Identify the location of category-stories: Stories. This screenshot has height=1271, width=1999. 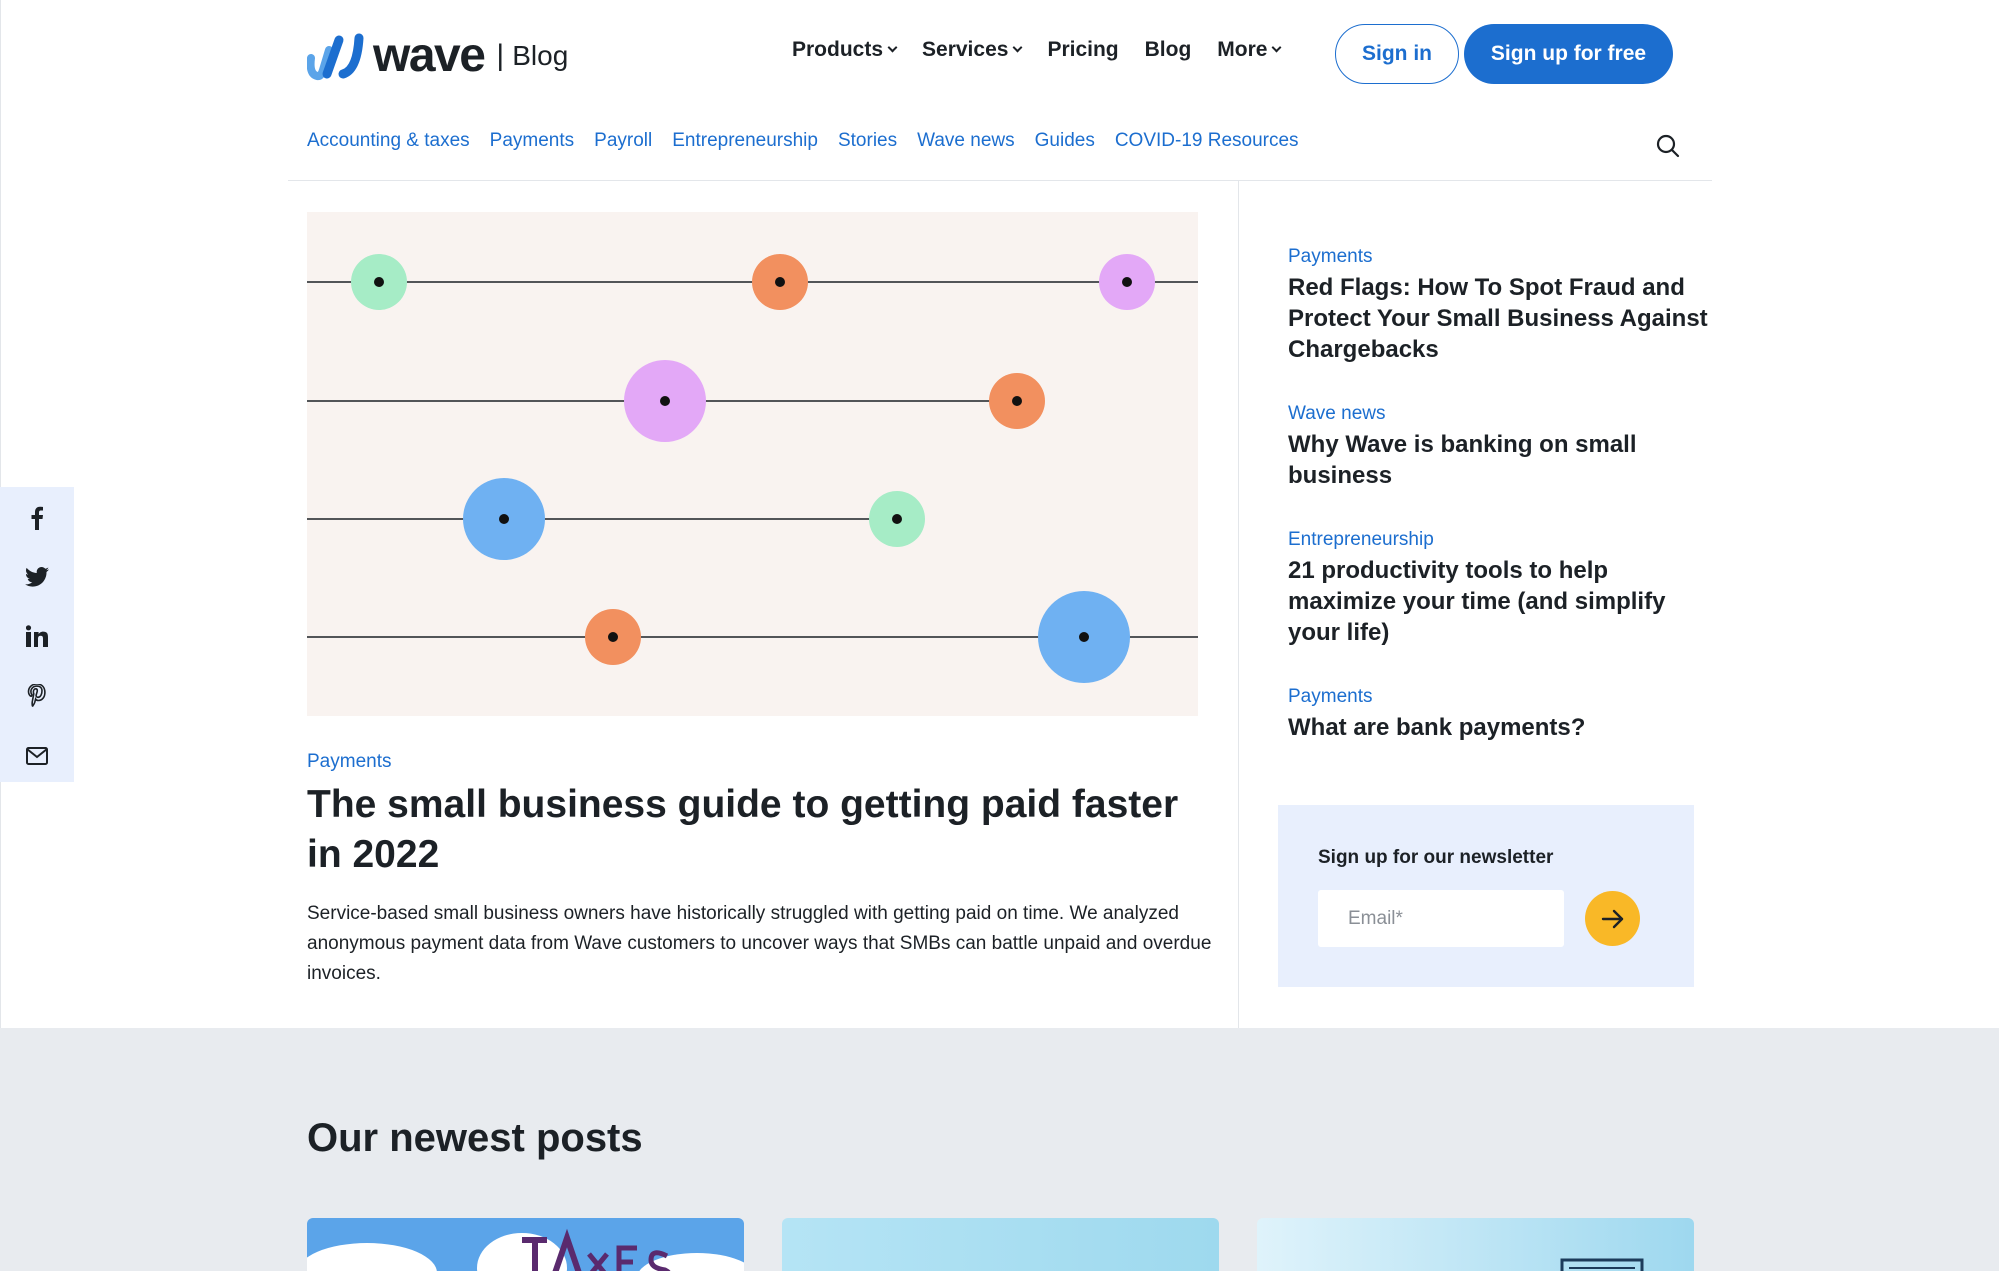
(867, 141).